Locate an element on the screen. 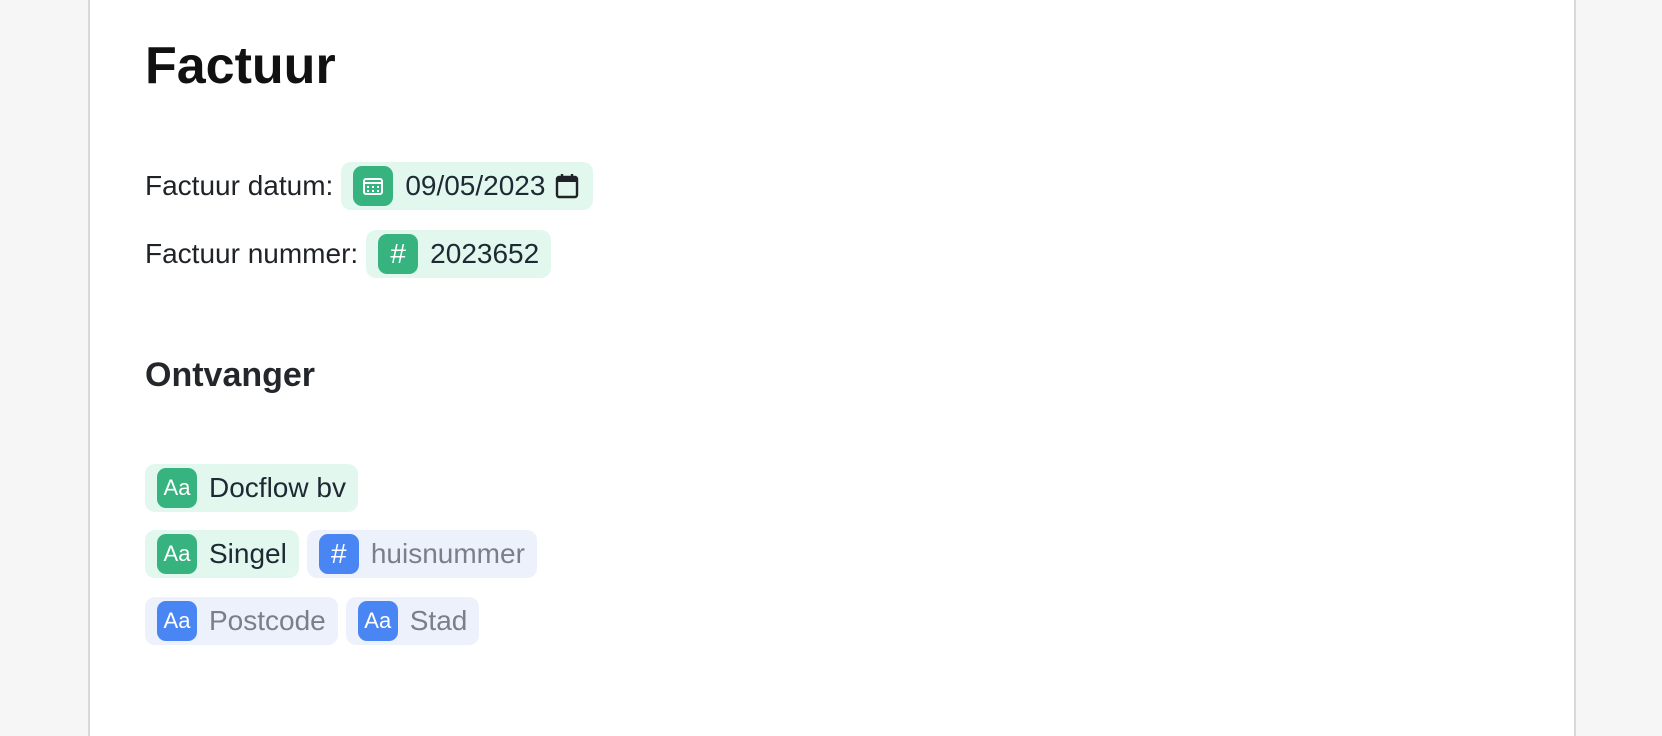  recipient-heading: Ontvanger is located at coordinates (230, 375).